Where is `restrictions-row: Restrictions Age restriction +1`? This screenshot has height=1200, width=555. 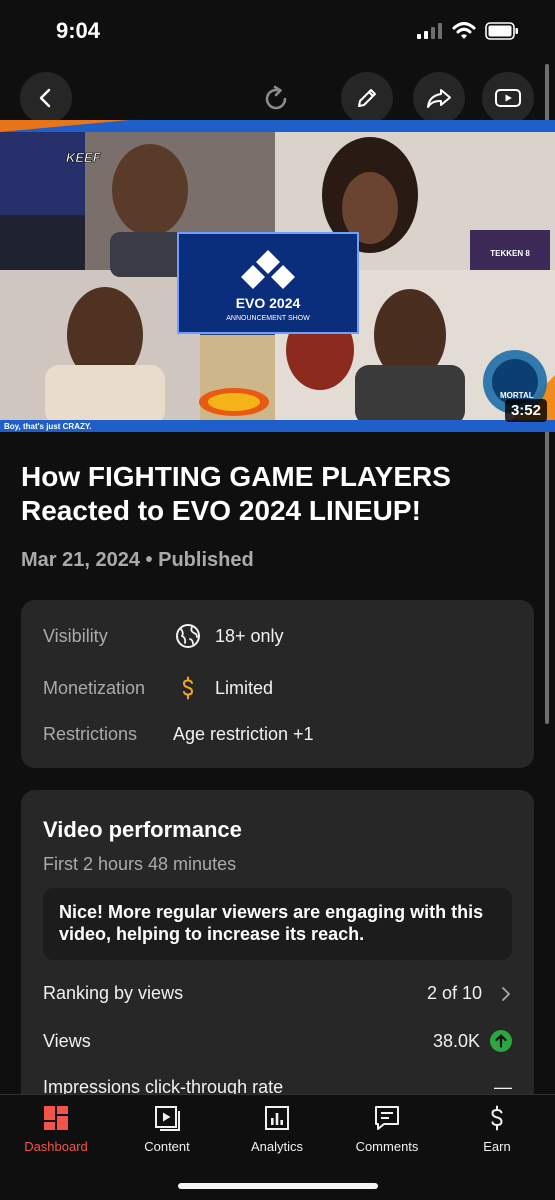 restrictions-row: Restrictions Age restriction +1 is located at coordinates (178, 734).